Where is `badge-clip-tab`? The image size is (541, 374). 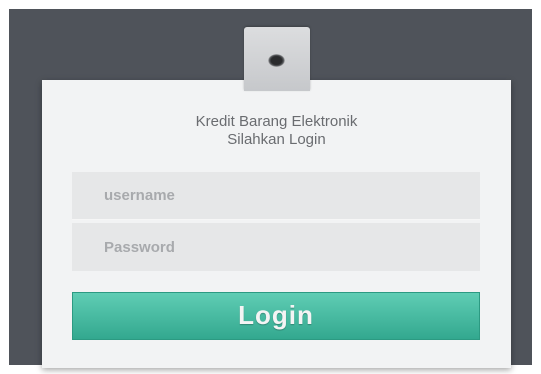
badge-clip-tab is located at coordinates (277, 59).